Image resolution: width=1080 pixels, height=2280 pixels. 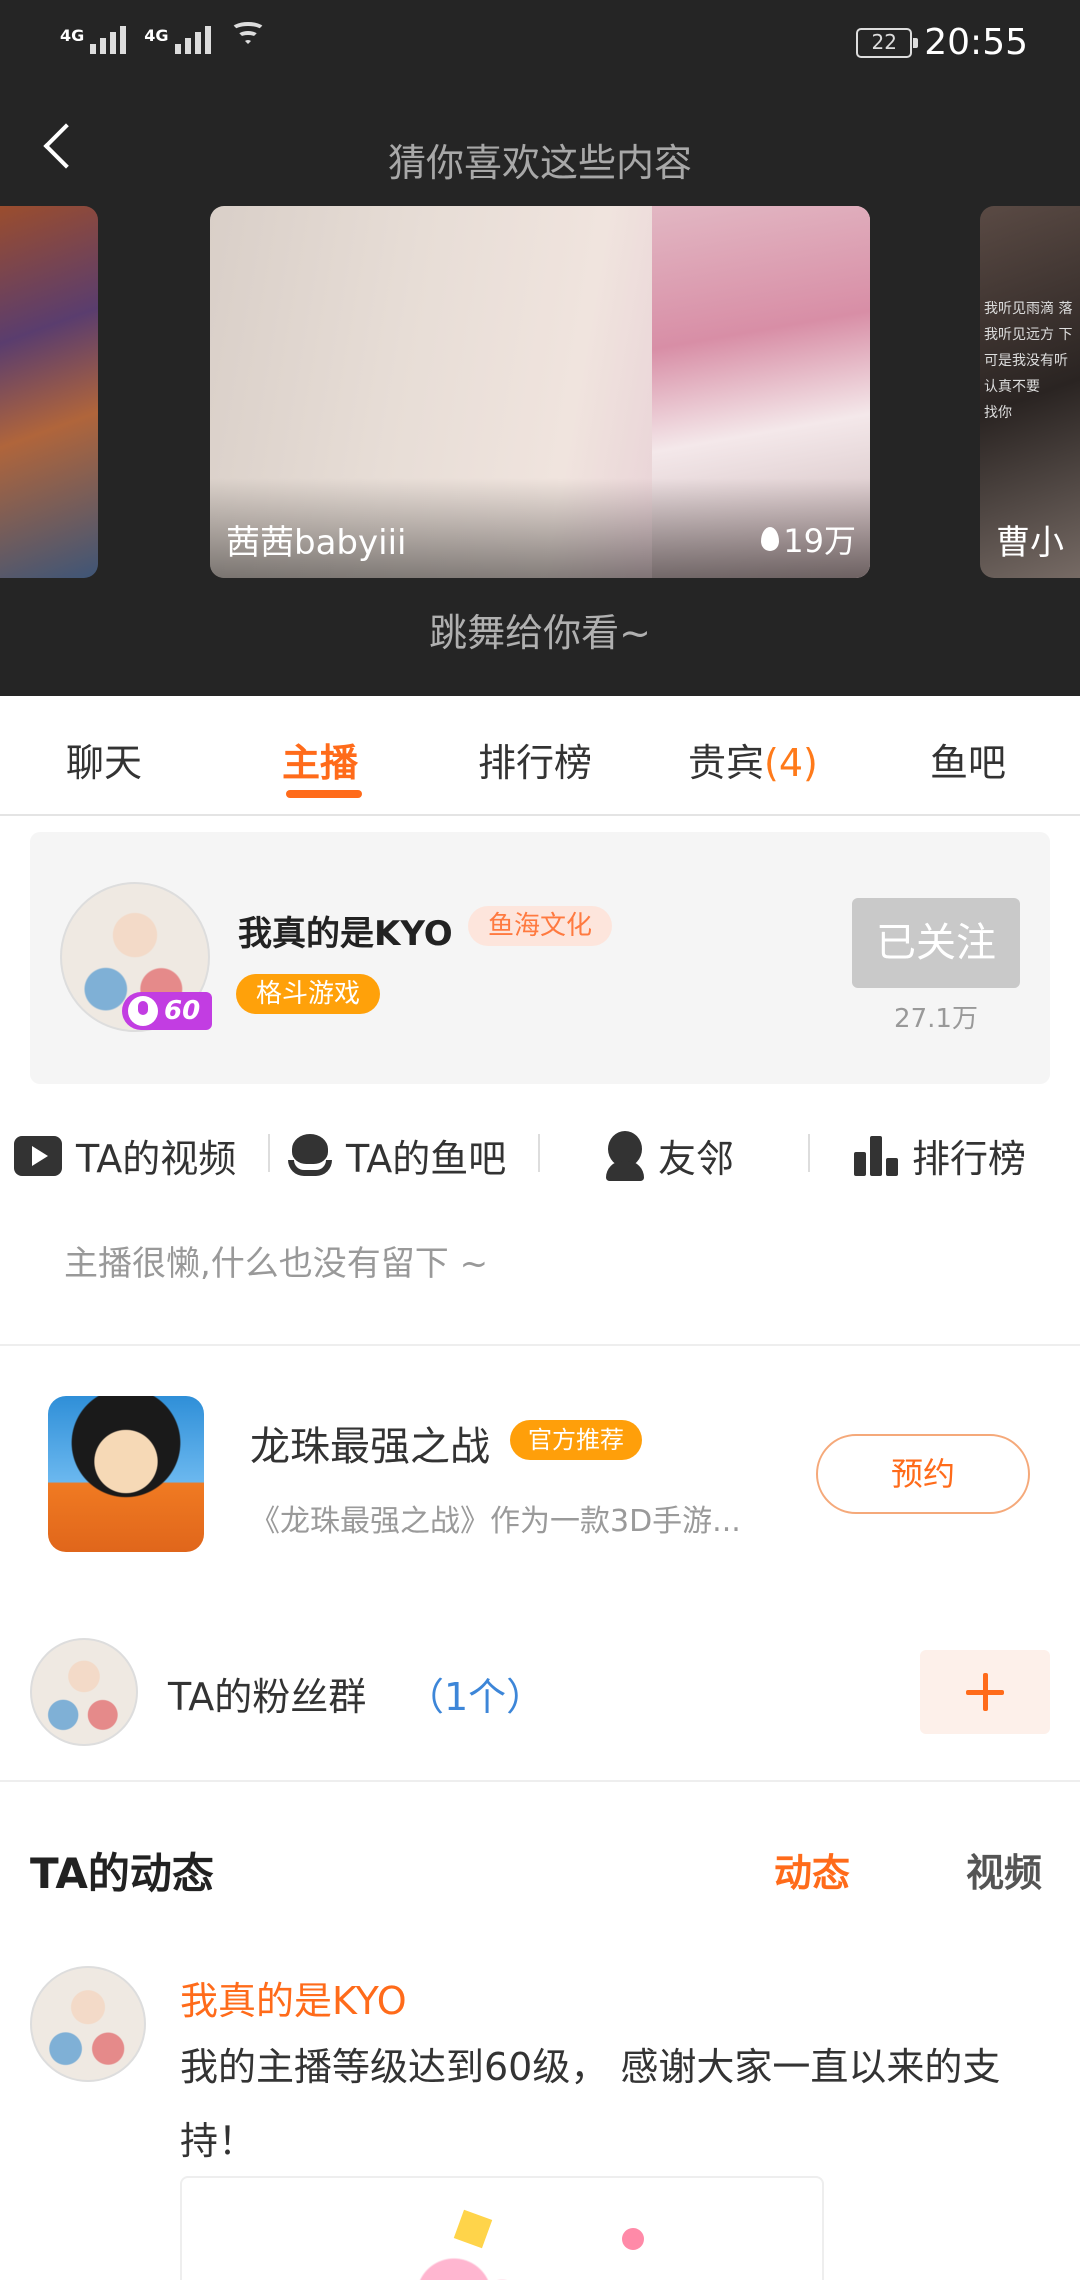 What do you see at coordinates (248, 38) in the screenshot?
I see `wifi-icon` at bounding box center [248, 38].